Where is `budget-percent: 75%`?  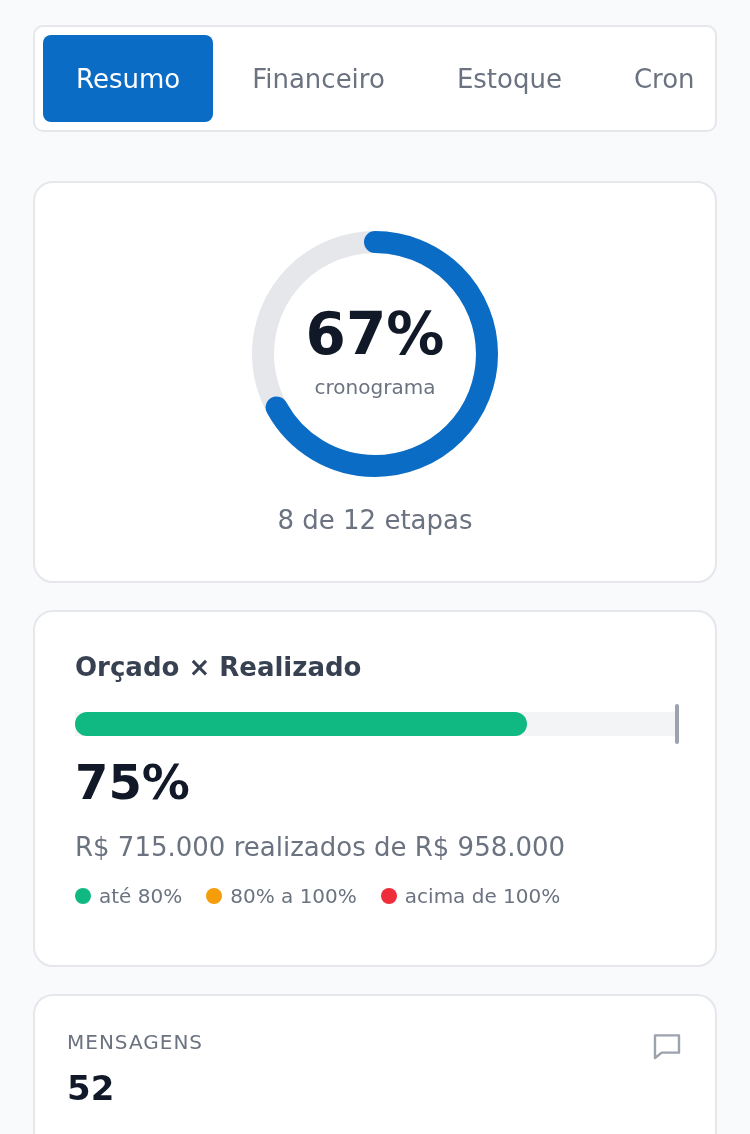 budget-percent: 75% is located at coordinates (133, 782).